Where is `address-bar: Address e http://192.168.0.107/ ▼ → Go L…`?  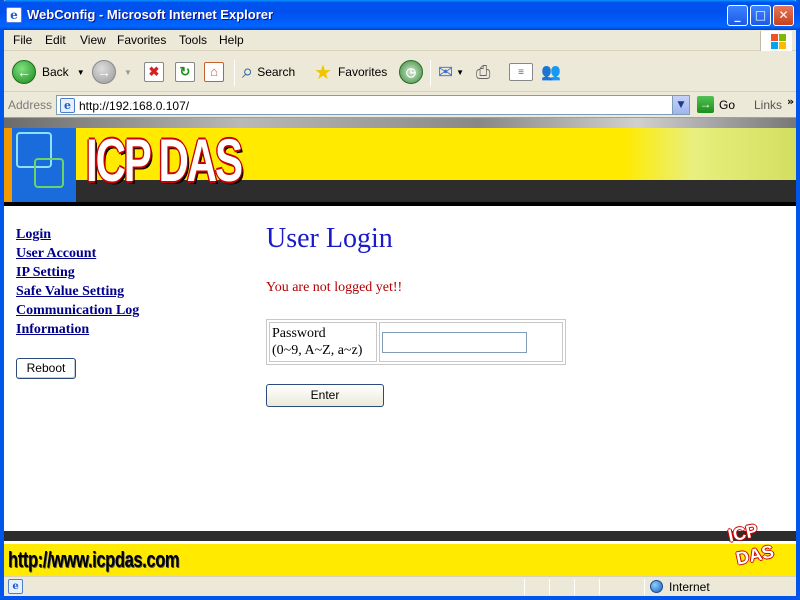 address-bar: Address e http://192.168.0.107/ ▼ → Go L… is located at coordinates (400, 105).